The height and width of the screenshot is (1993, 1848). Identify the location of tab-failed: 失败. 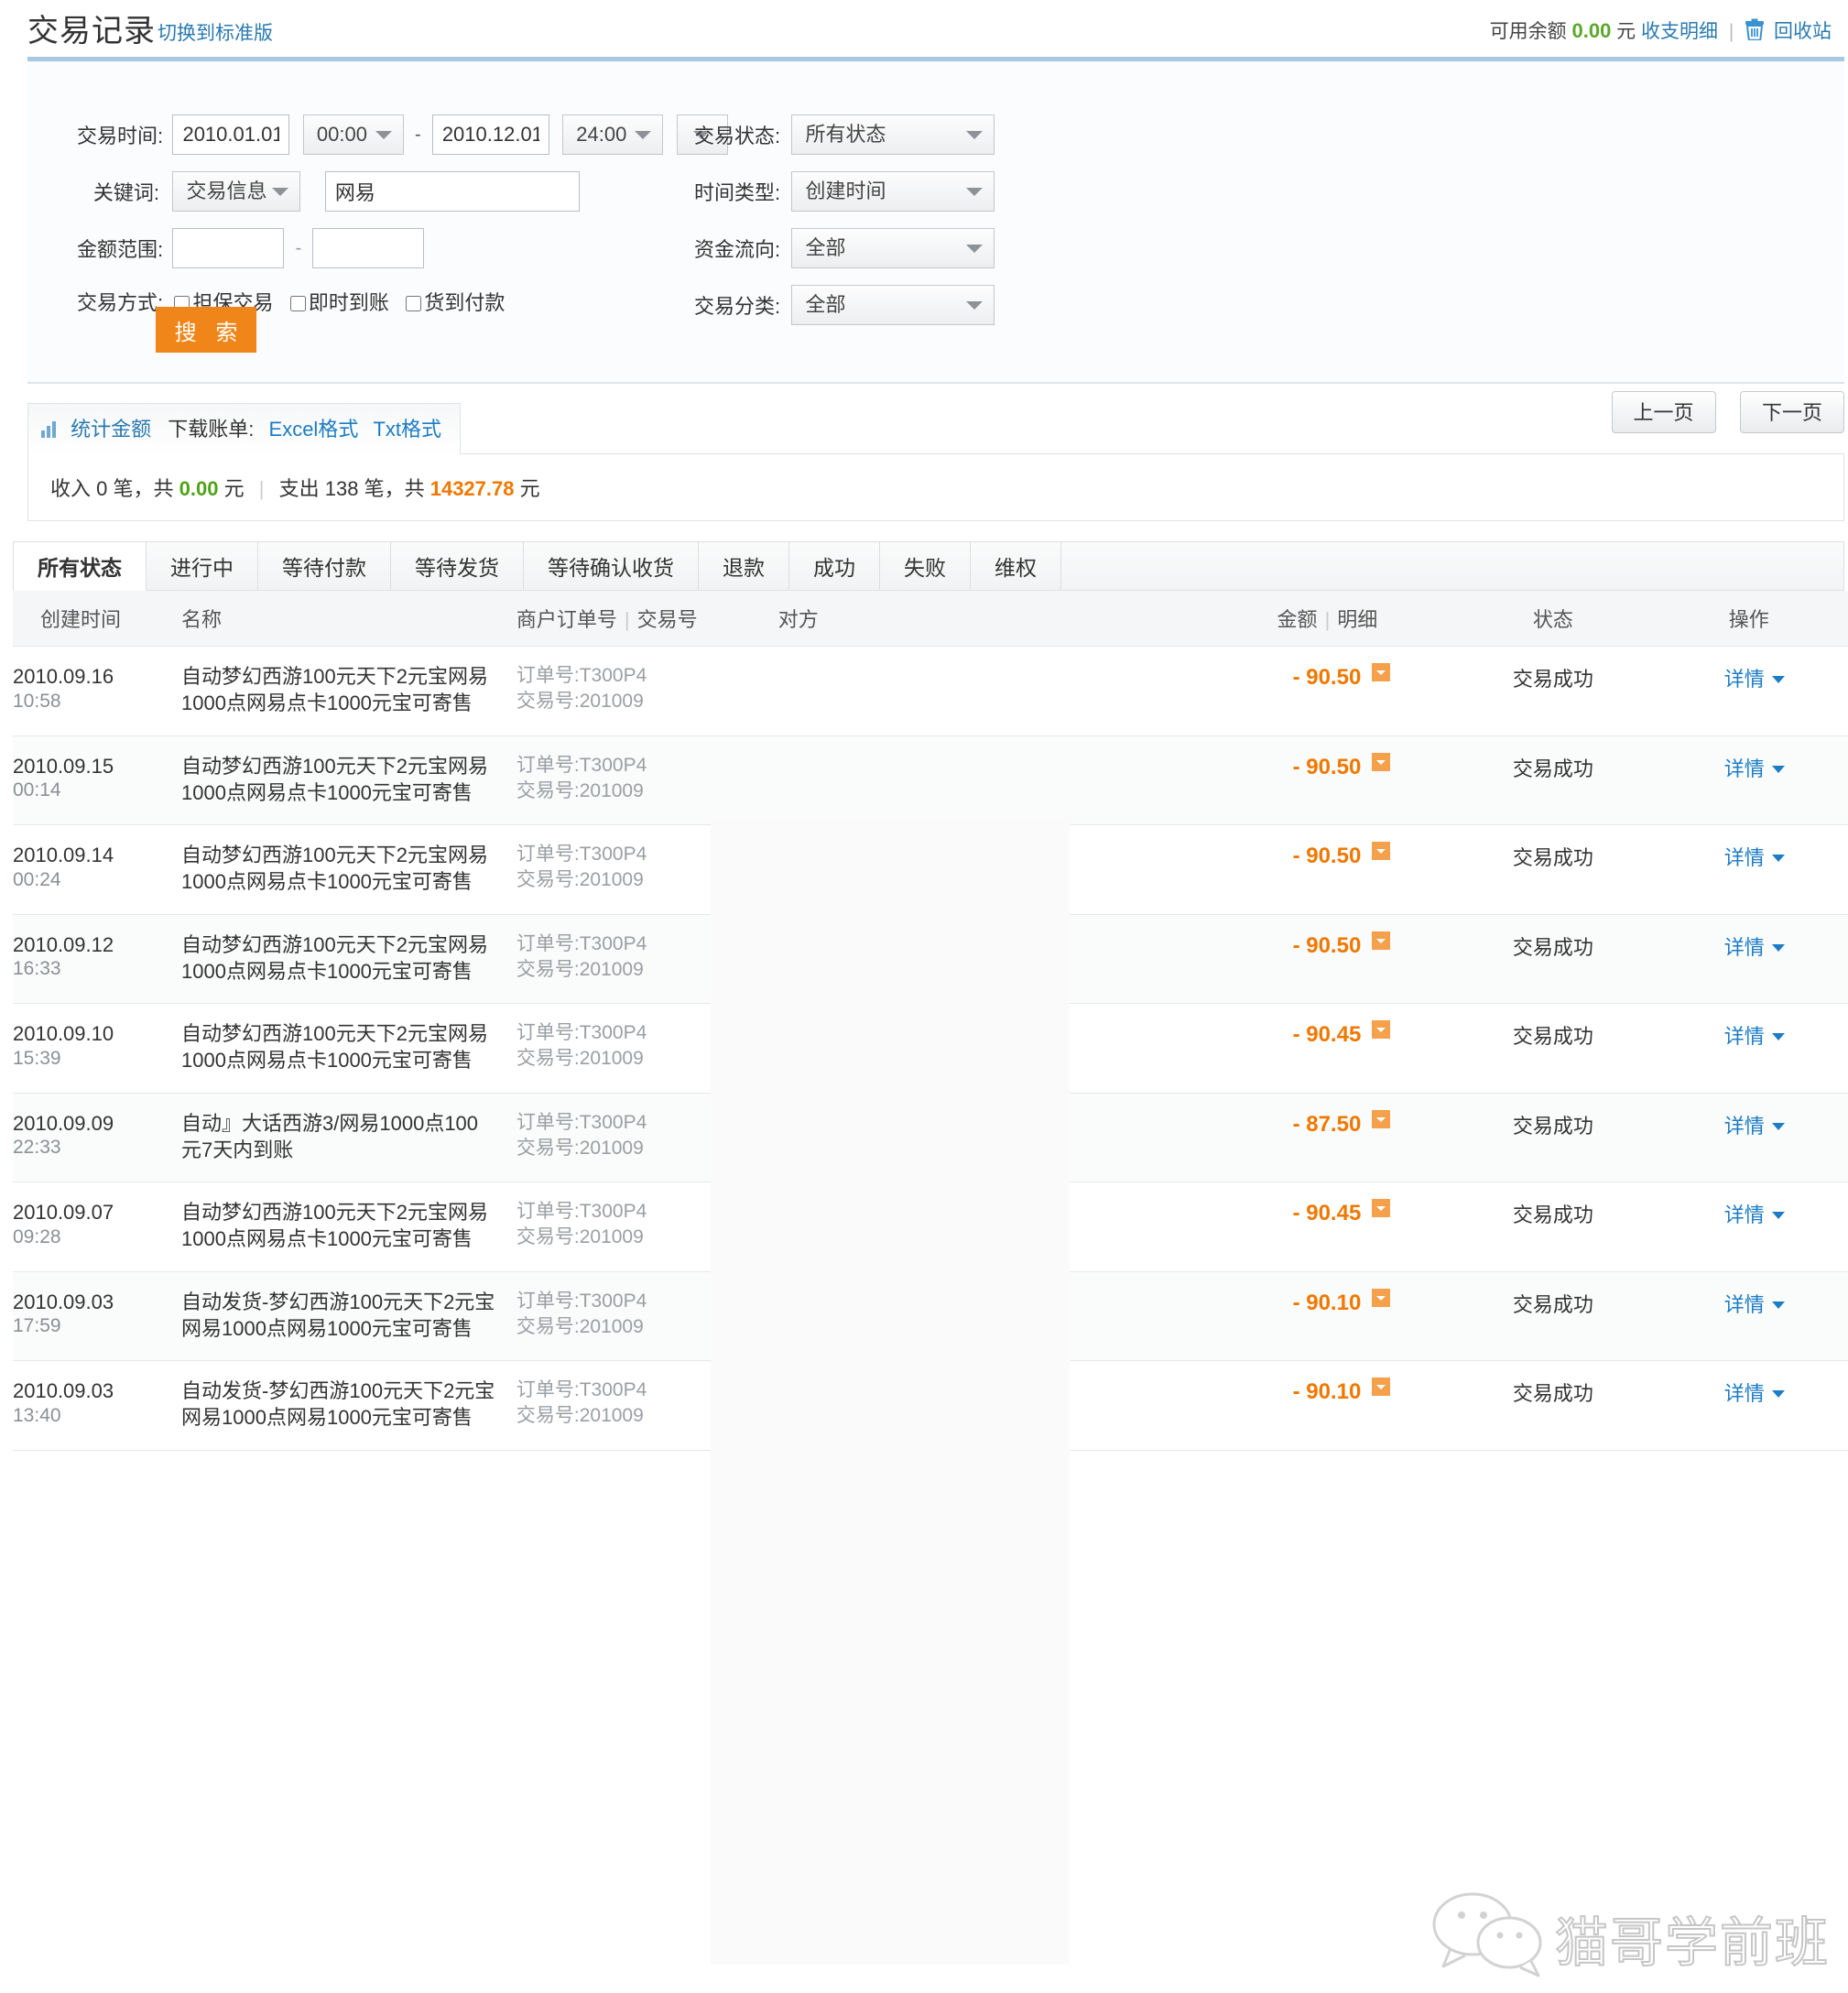
(926, 565).